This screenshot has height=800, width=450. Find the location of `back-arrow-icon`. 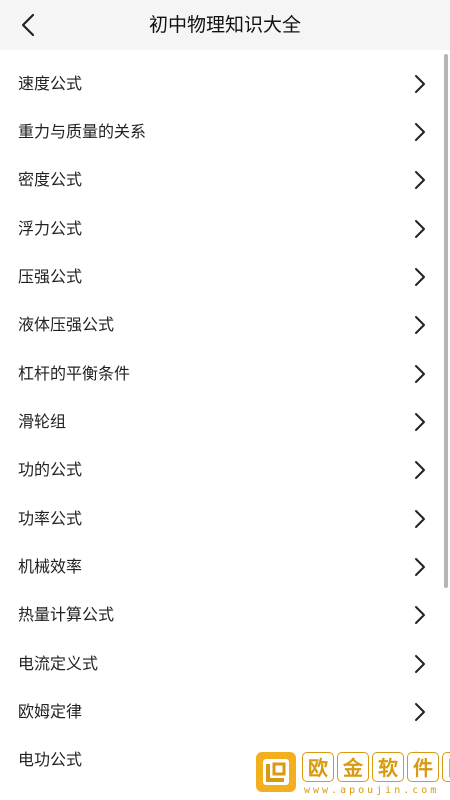

back-arrow-icon is located at coordinates (28, 25).